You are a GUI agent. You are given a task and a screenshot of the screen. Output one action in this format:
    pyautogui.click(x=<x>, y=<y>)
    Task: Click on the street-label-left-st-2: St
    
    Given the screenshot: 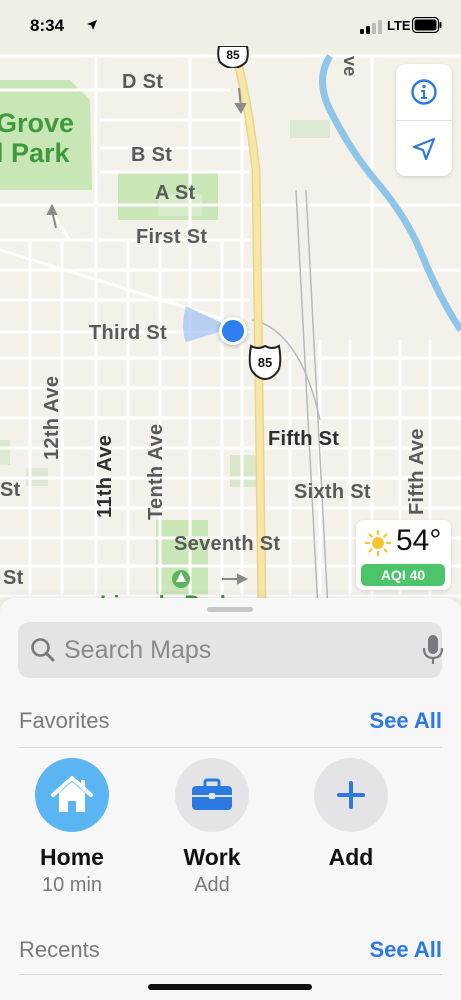 What is the action you would take?
    pyautogui.click(x=13, y=578)
    